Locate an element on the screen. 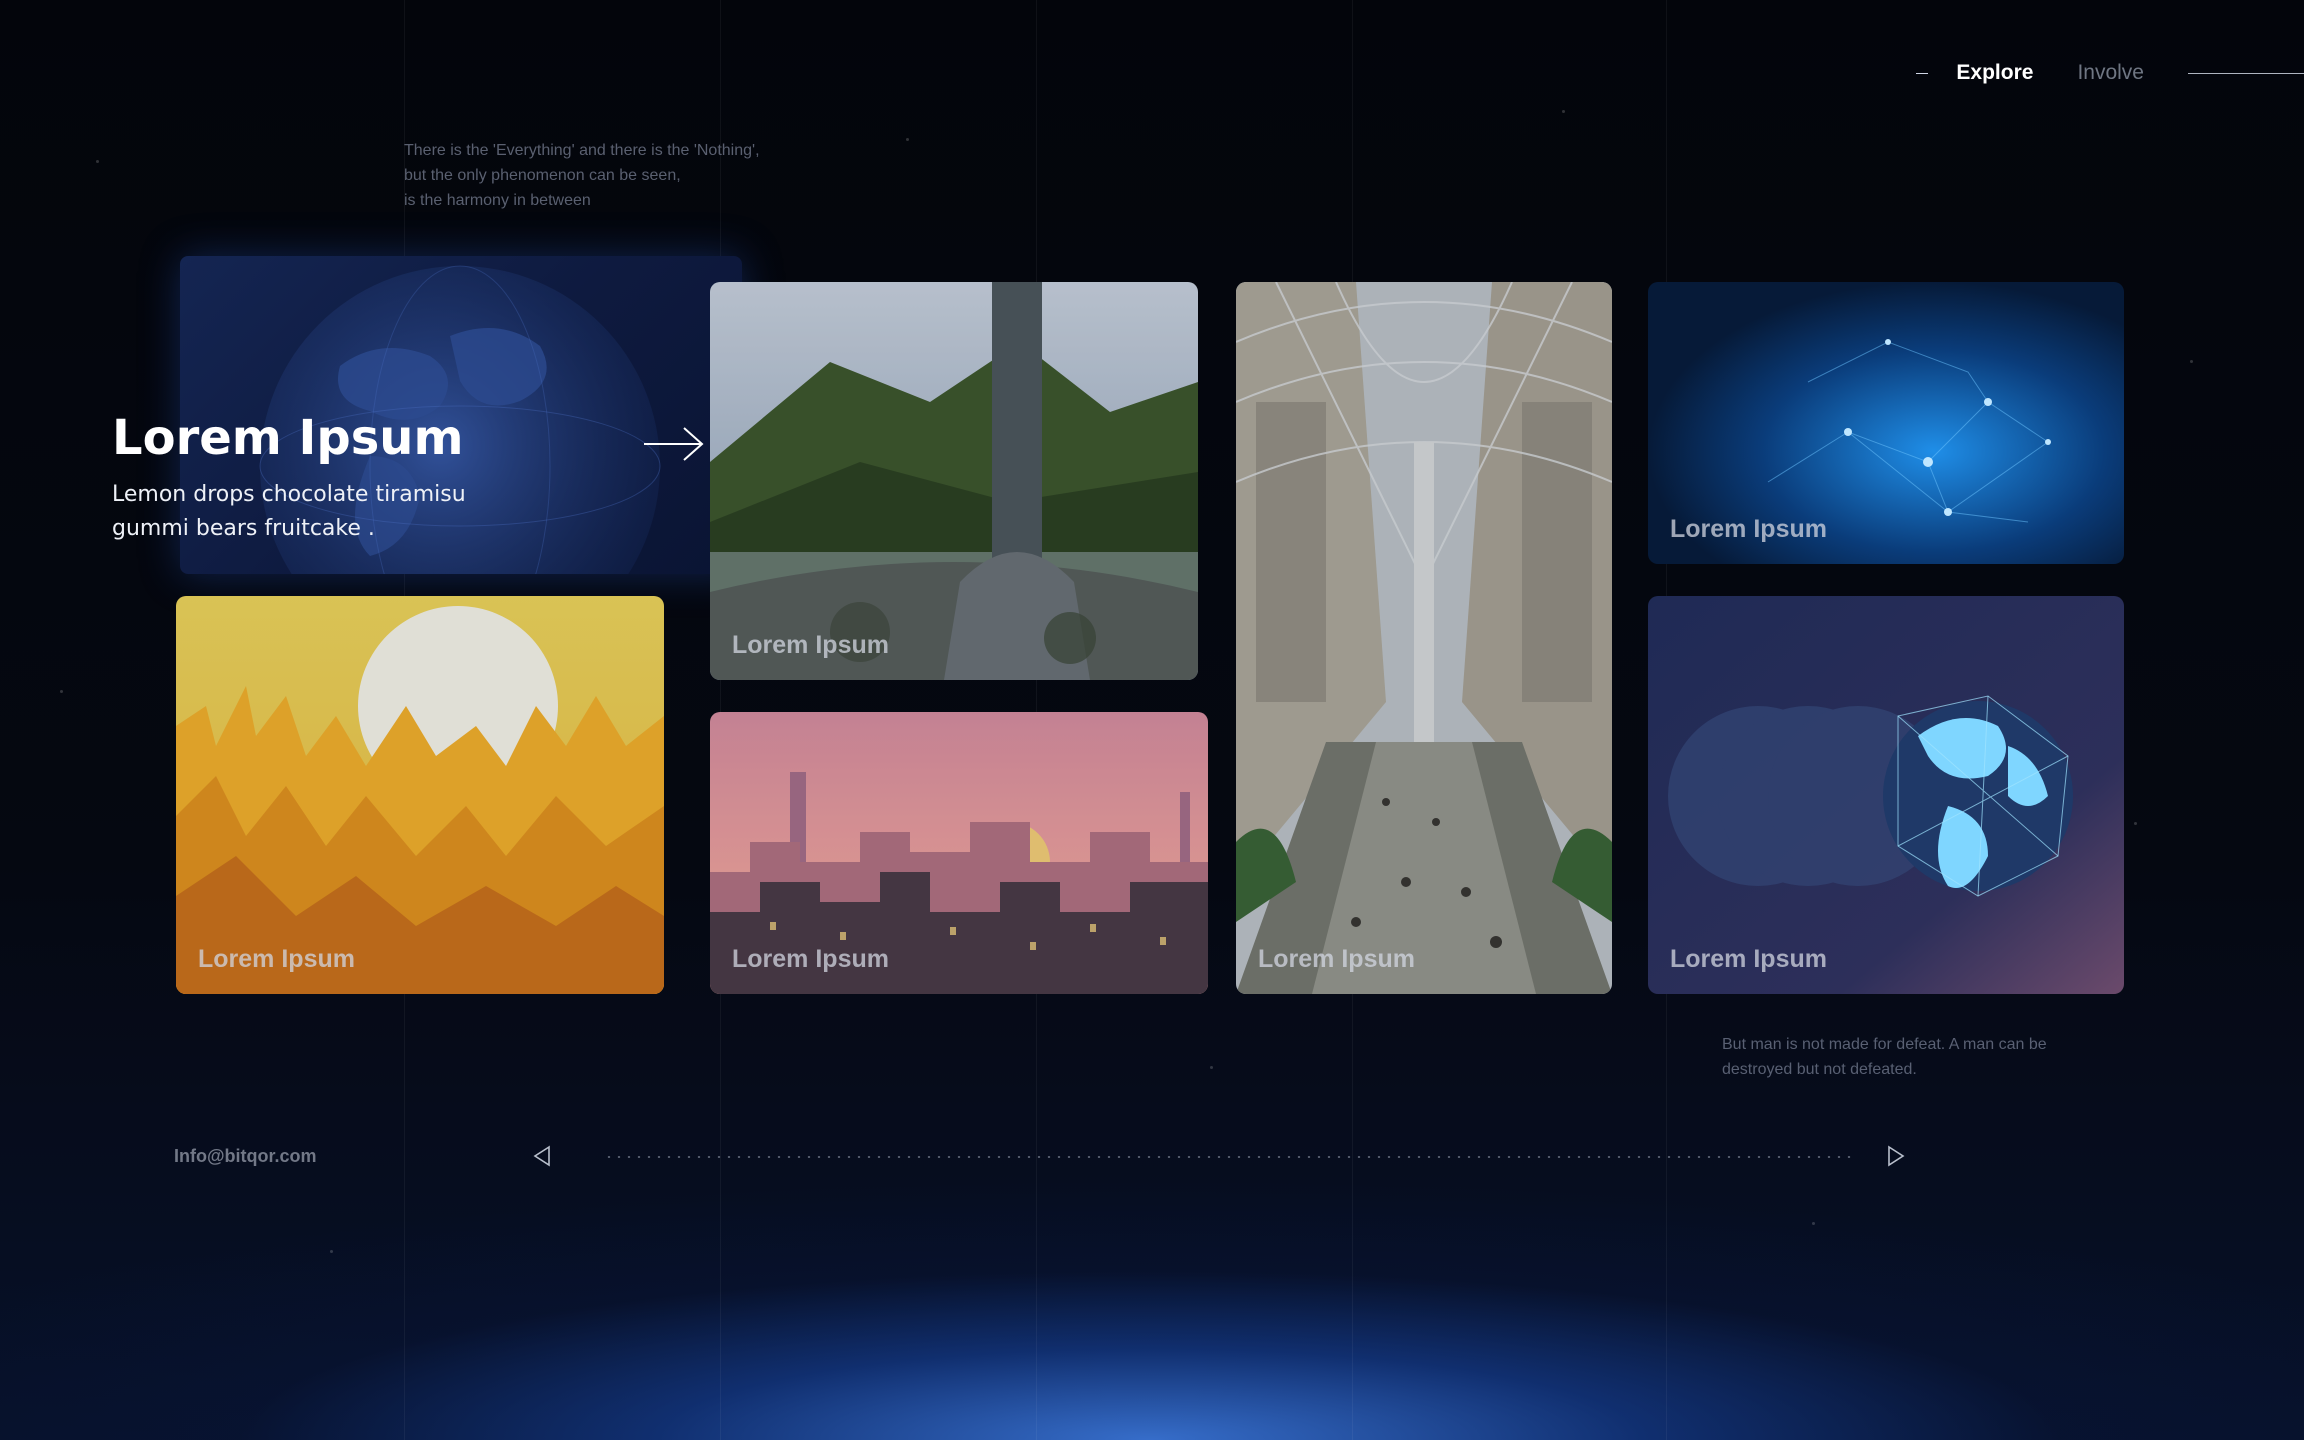 The height and width of the screenshot is (1440, 2304). tower-in-mountains-image is located at coordinates (954, 481).